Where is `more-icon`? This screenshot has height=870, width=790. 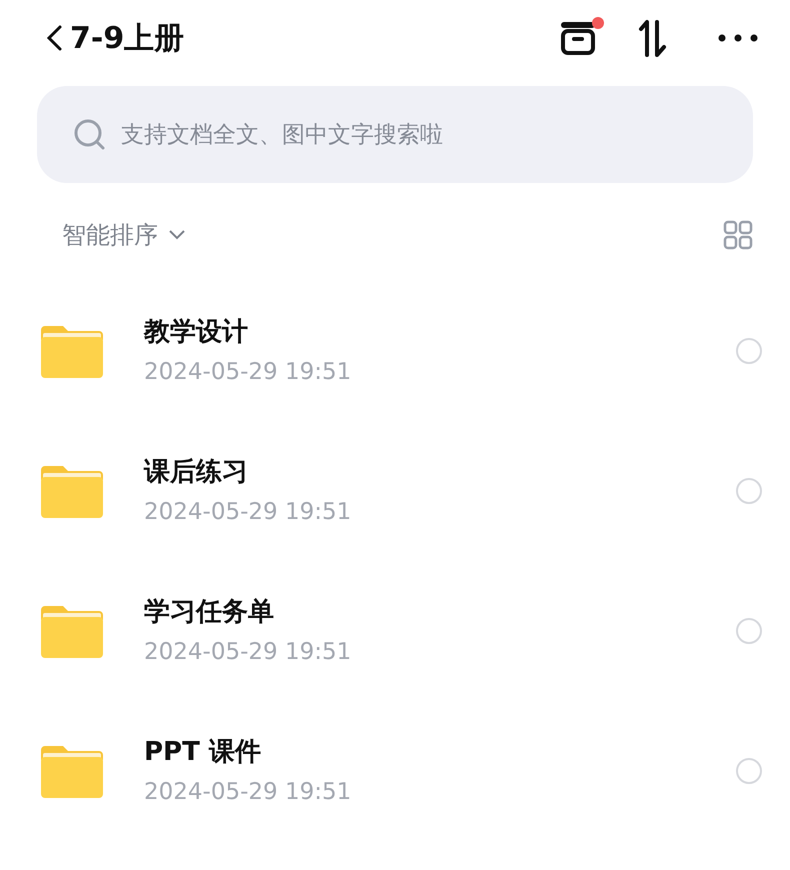
more-icon is located at coordinates (738, 38).